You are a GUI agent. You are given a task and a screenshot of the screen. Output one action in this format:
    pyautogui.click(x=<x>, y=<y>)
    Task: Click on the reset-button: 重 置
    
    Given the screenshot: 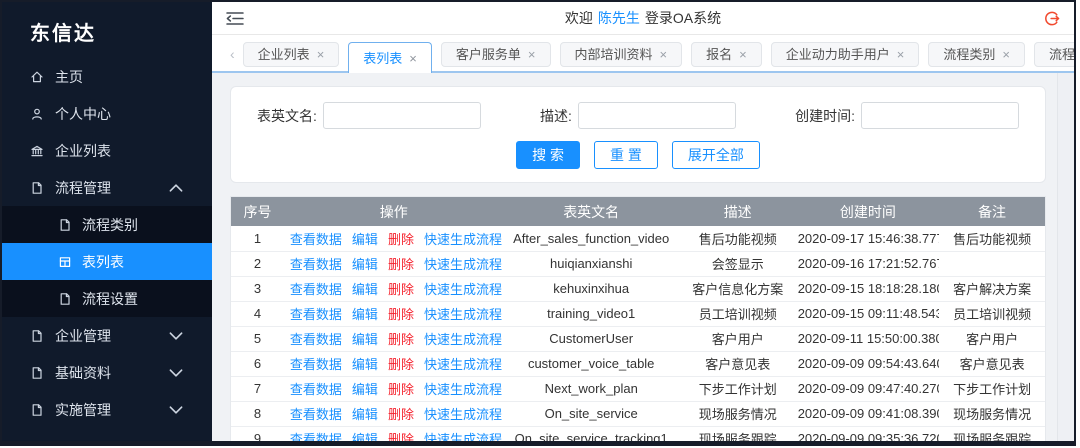 What is the action you would take?
    pyautogui.click(x=626, y=155)
    